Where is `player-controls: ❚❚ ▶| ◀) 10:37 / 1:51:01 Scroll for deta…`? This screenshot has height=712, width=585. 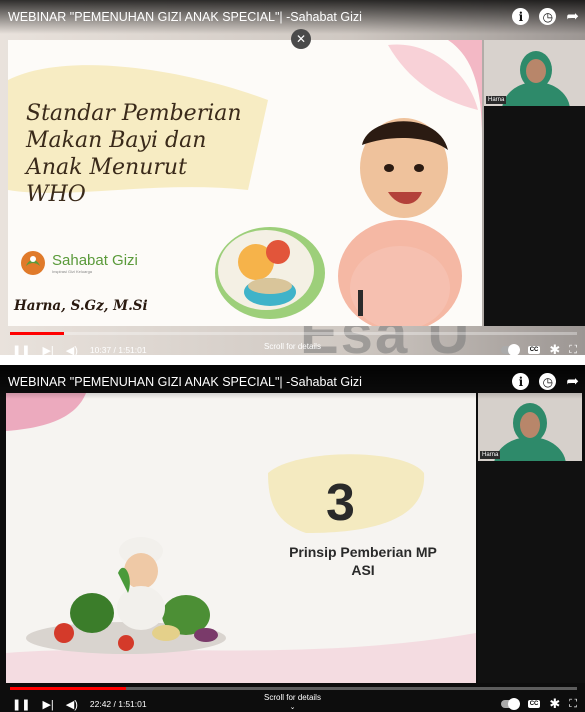 player-controls: ❚❚ ▶| ◀) 10:37 / 1:51:01 Scroll for deta… is located at coordinates (292, 346).